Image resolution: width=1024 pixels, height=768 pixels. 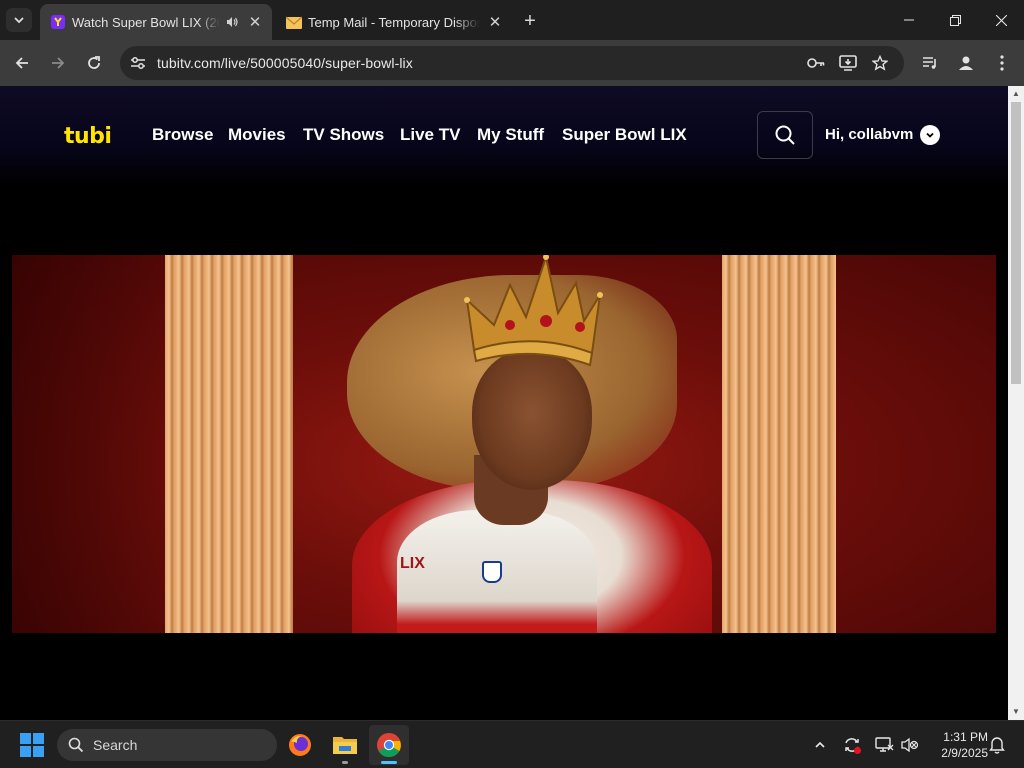 What do you see at coordinates (779, 444) in the screenshot?
I see `right-pillar` at bounding box center [779, 444].